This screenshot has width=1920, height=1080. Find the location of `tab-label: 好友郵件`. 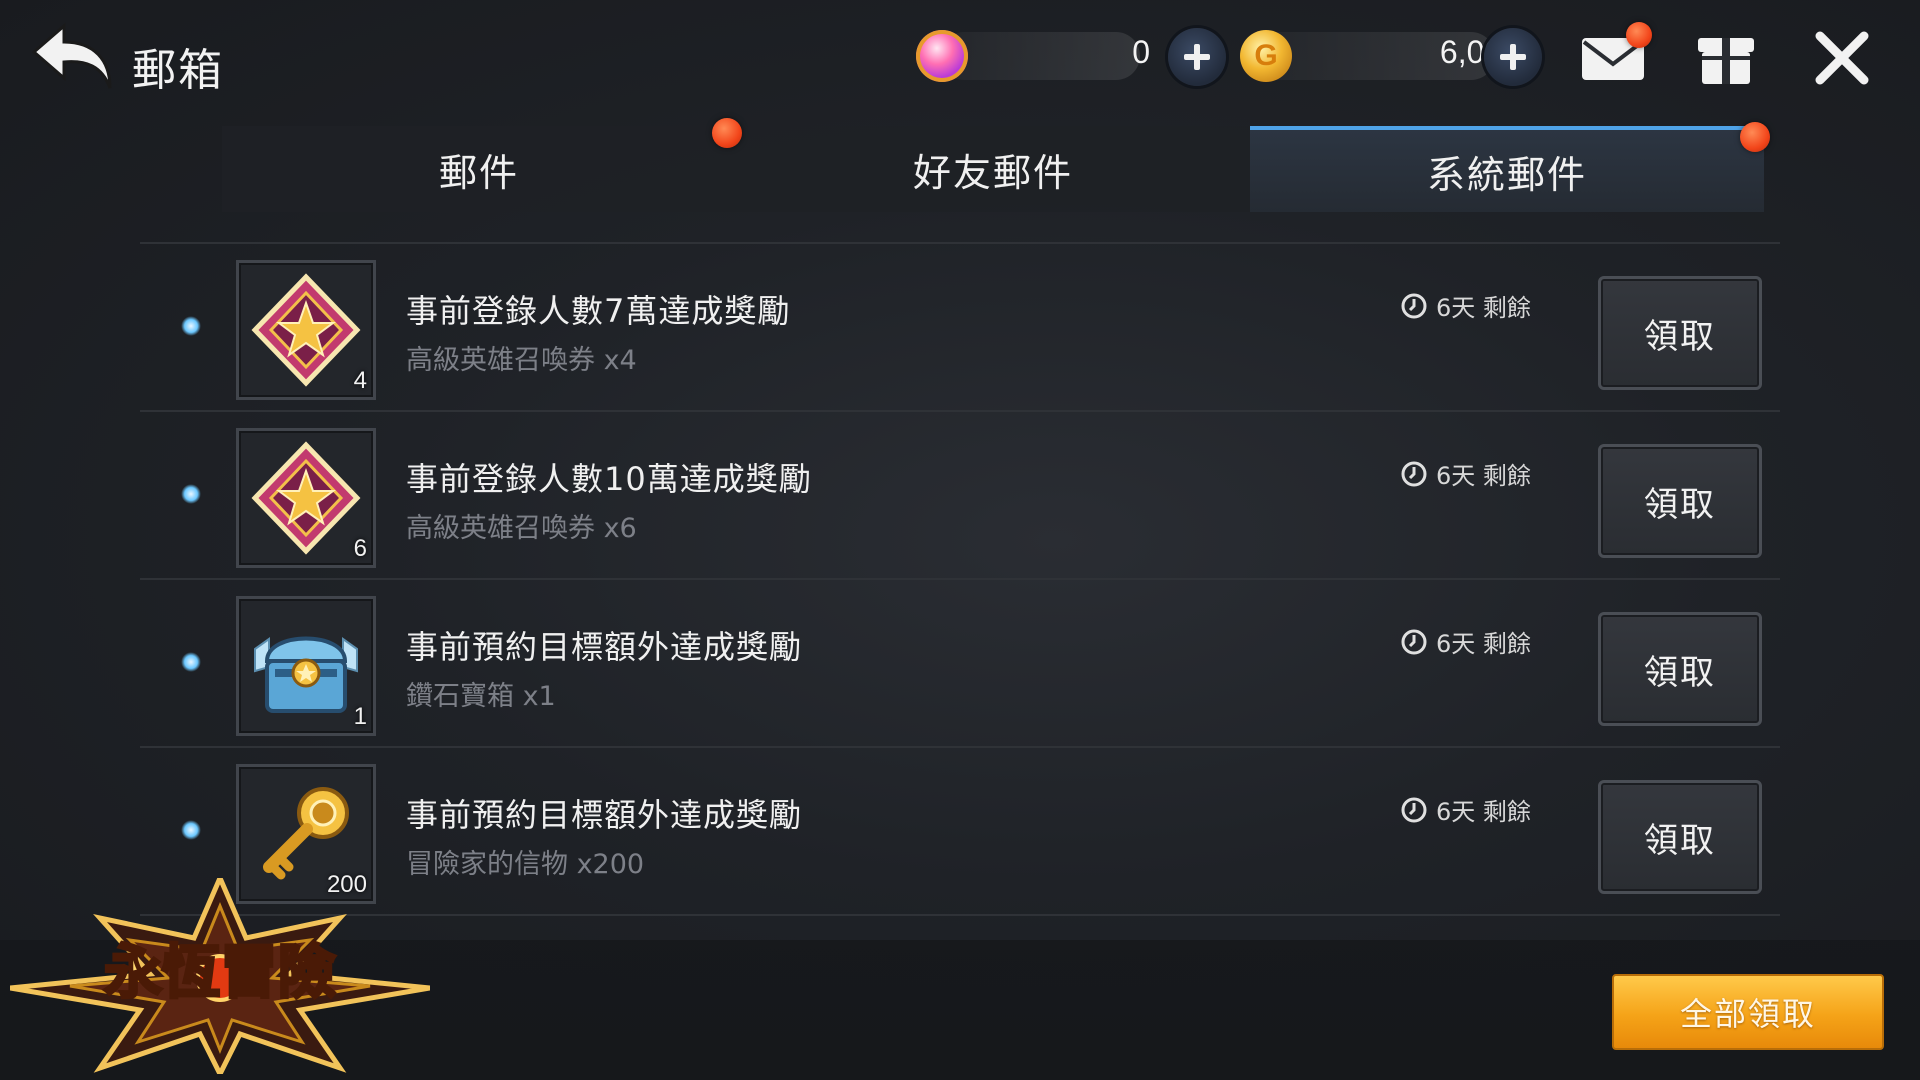

tab-label: 好友郵件 is located at coordinates (992, 172).